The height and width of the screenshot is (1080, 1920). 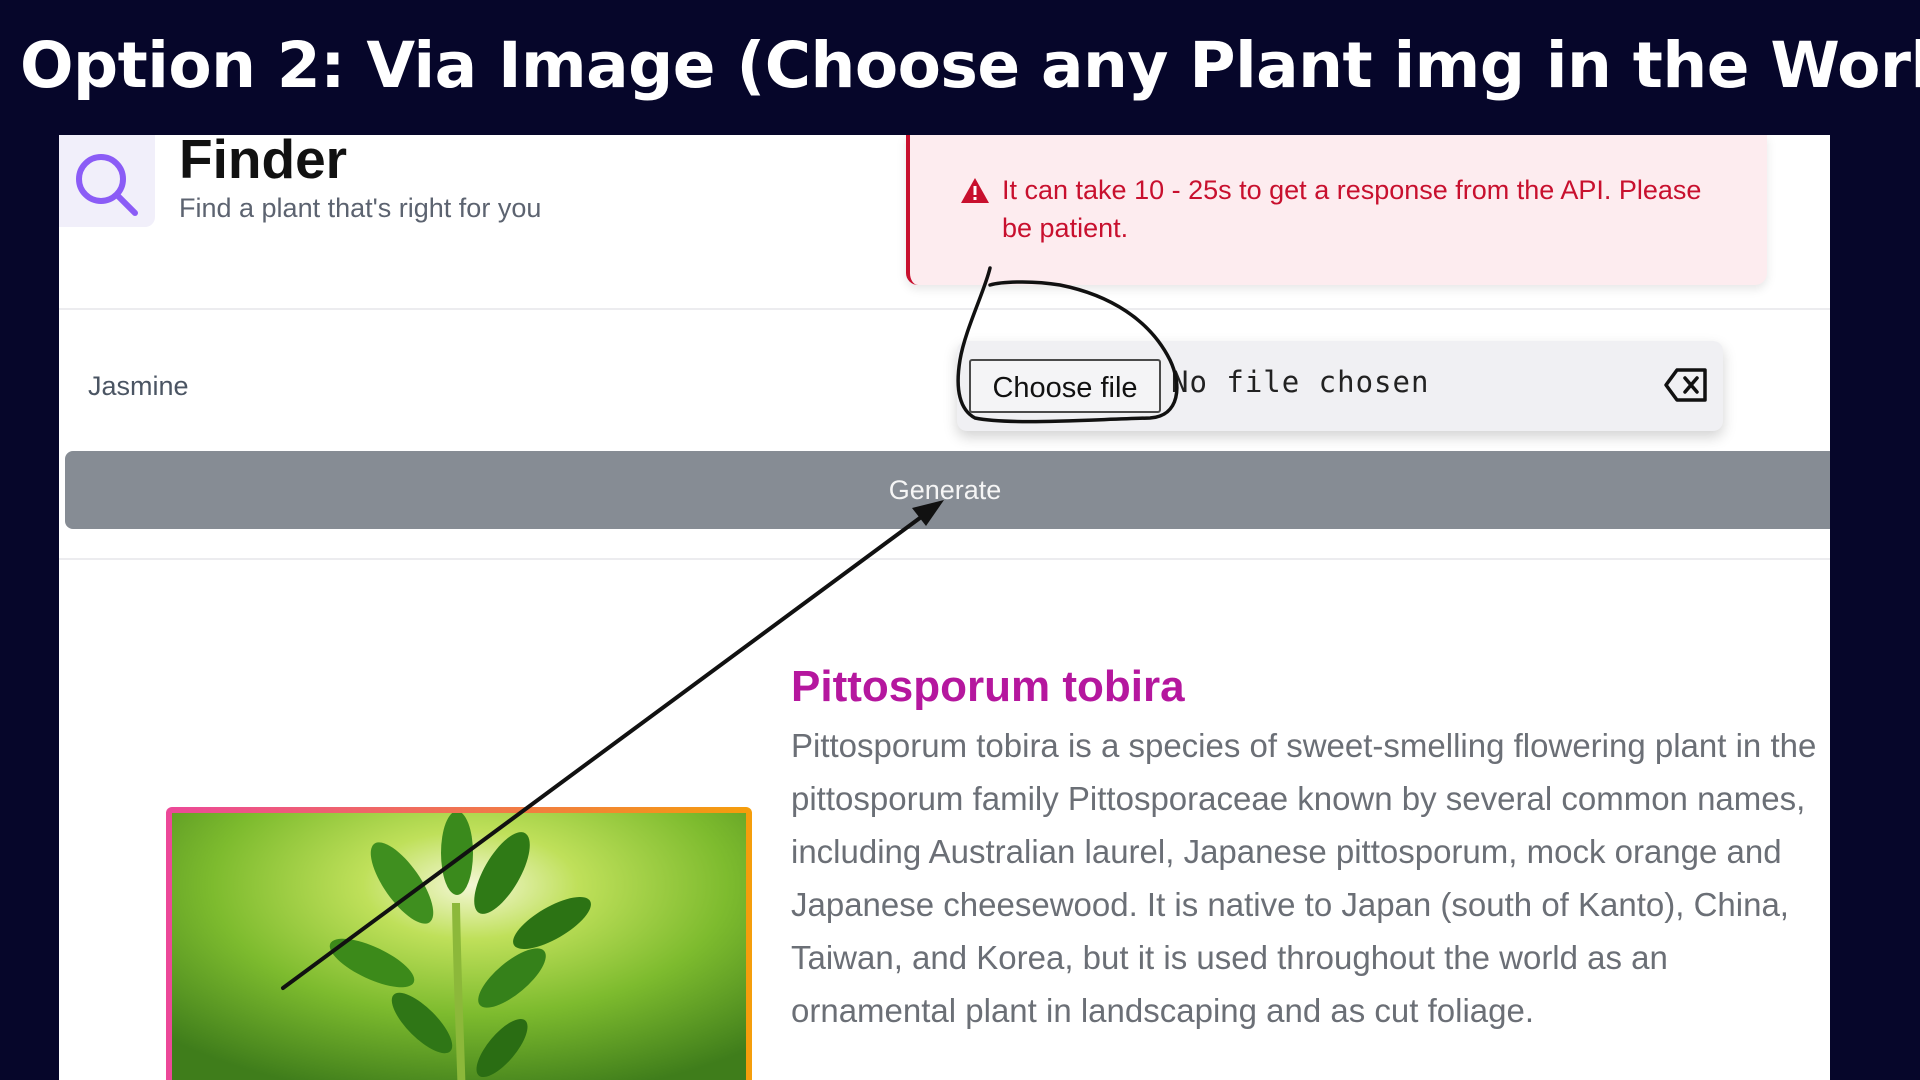 I want to click on file-input-box: Choose file No file chosen, so click(x=1340, y=386).